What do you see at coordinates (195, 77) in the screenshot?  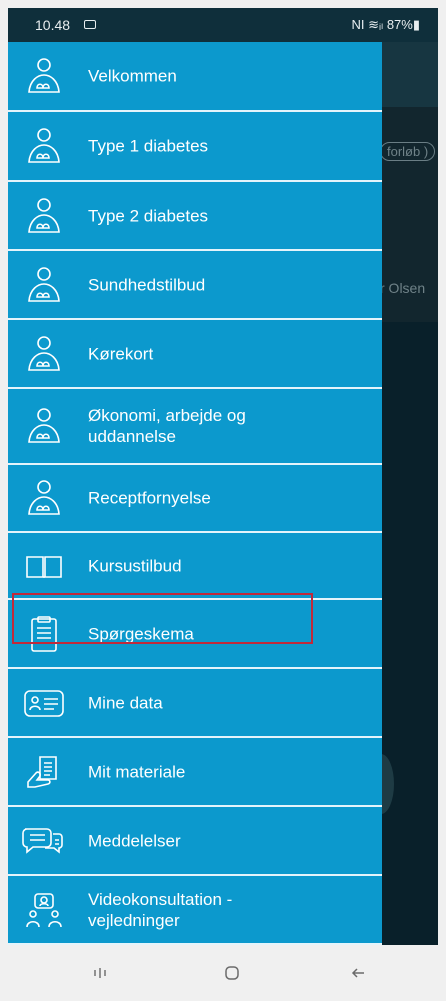 I see `menu-item-velkommen: Velkommen` at bounding box center [195, 77].